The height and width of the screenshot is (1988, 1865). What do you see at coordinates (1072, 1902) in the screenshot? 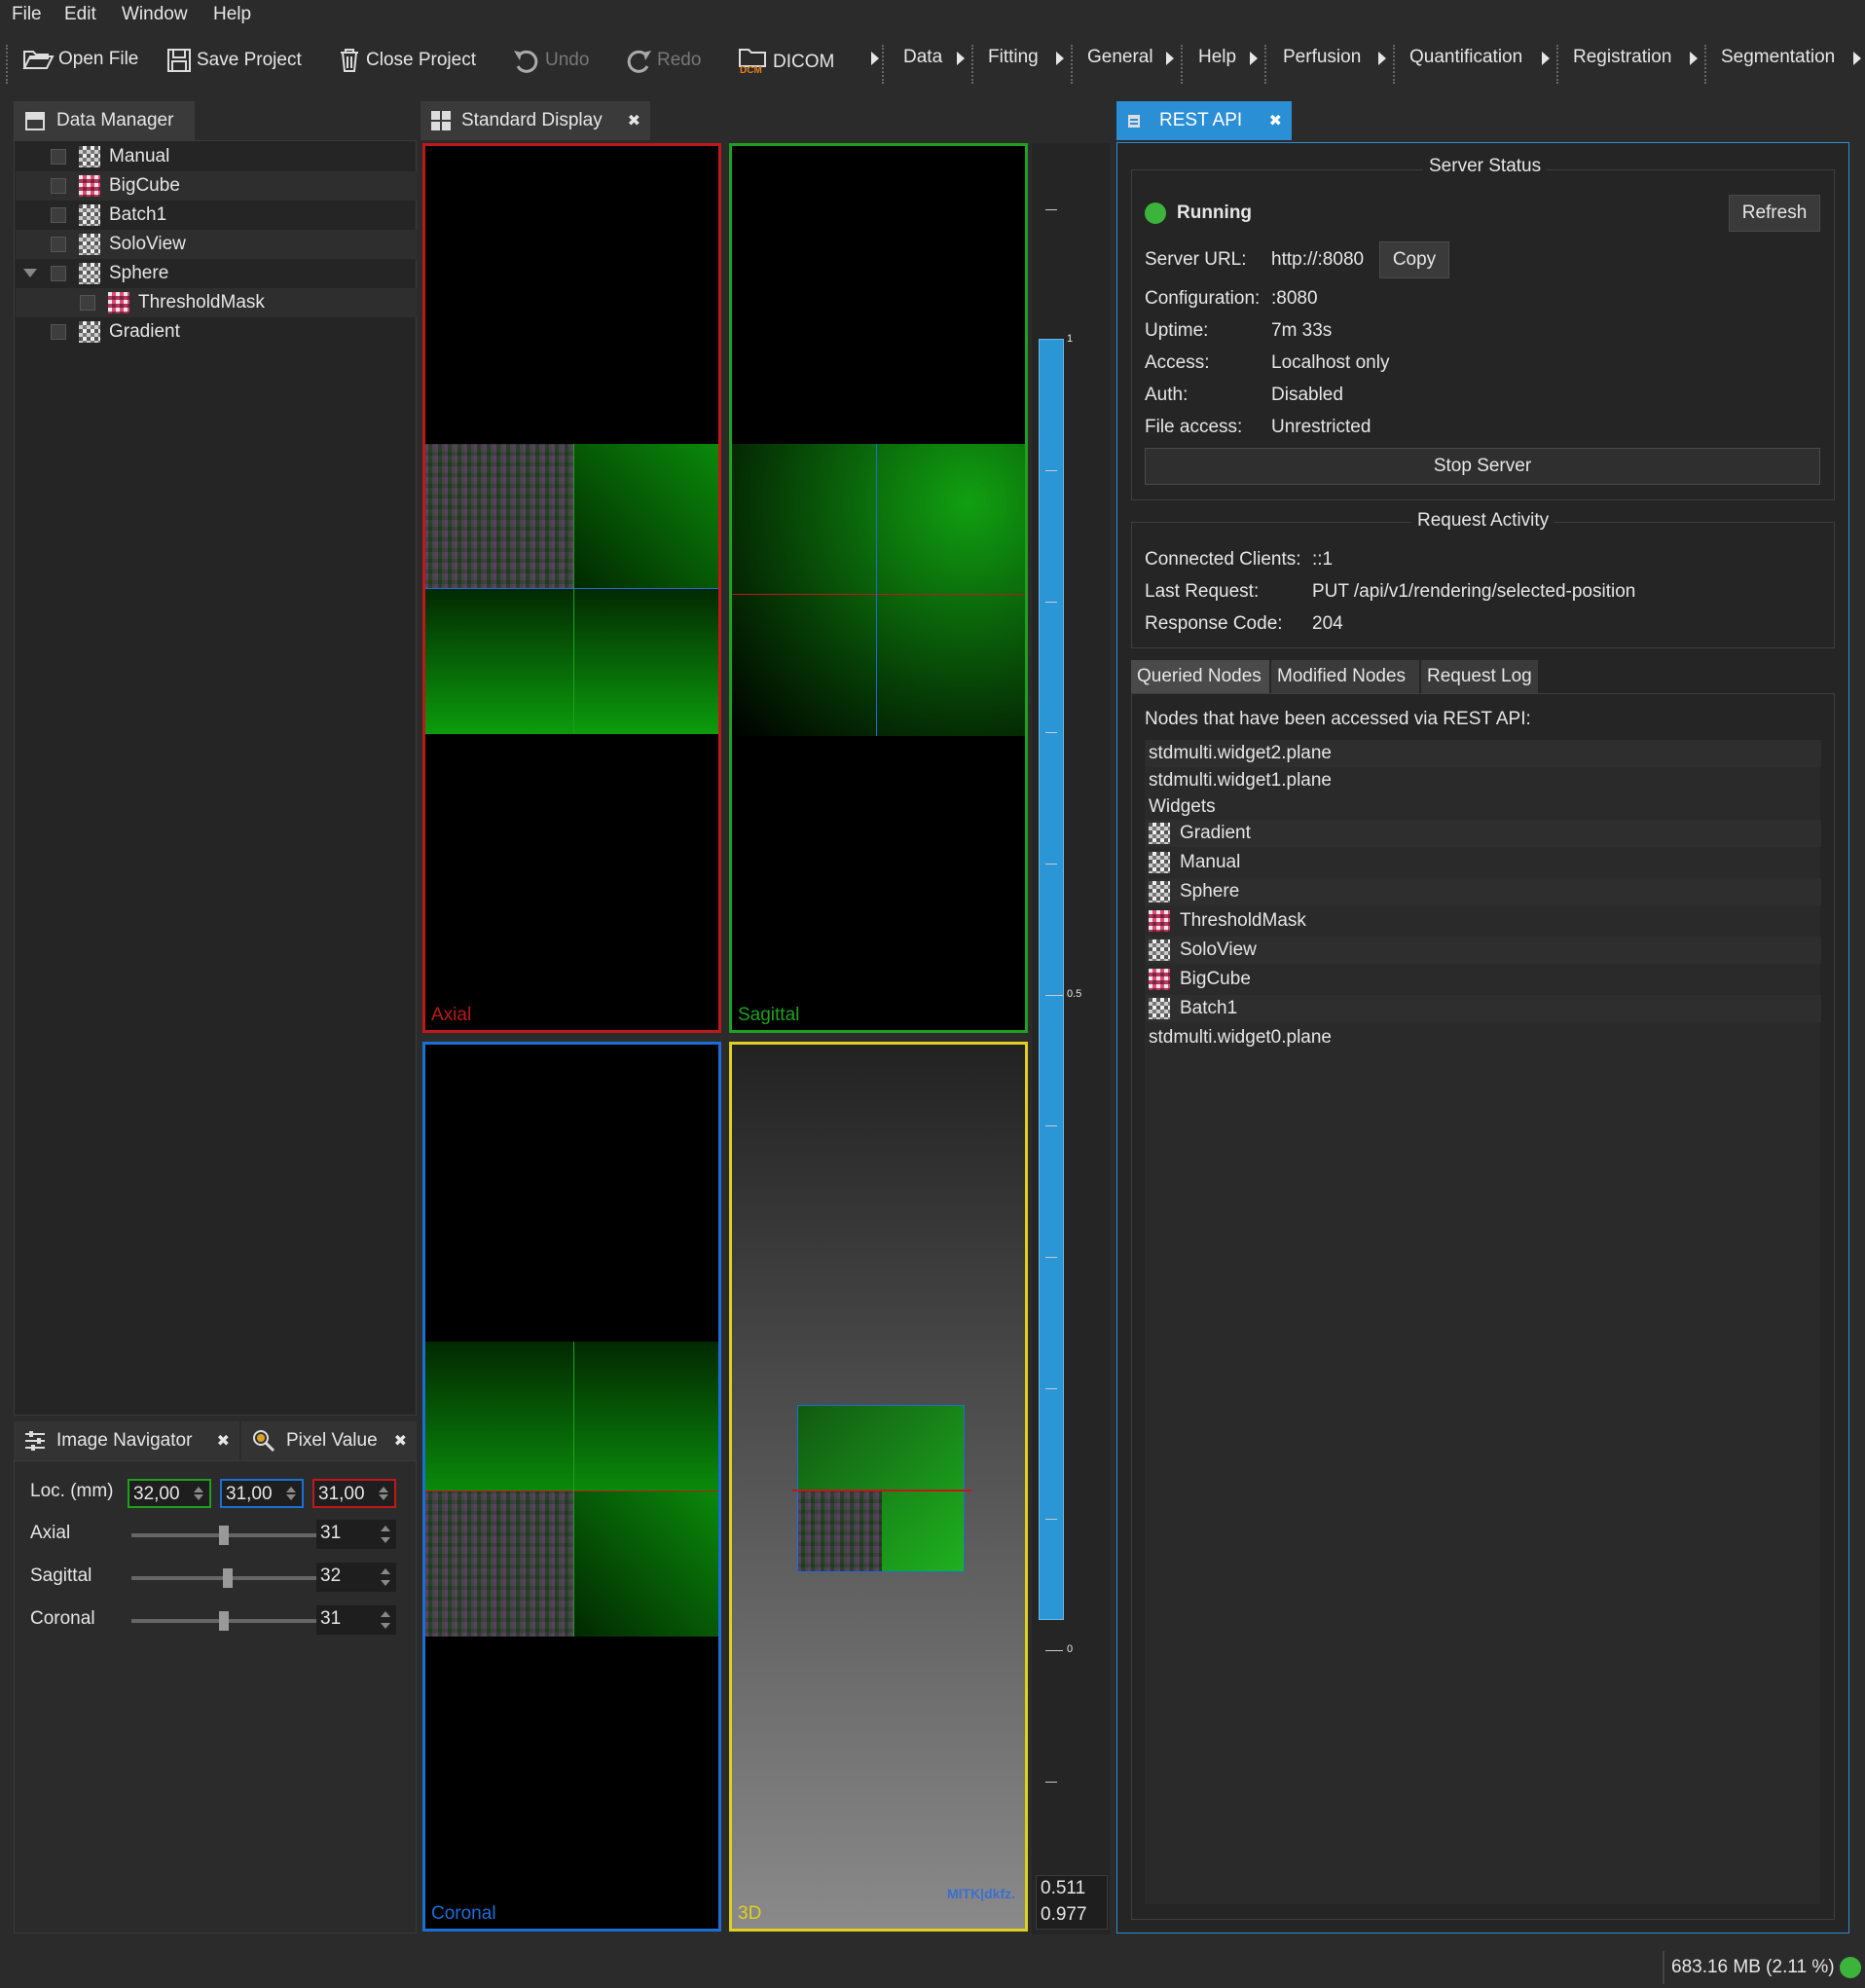
I see `level-window-box: 0.511 0.977` at bounding box center [1072, 1902].